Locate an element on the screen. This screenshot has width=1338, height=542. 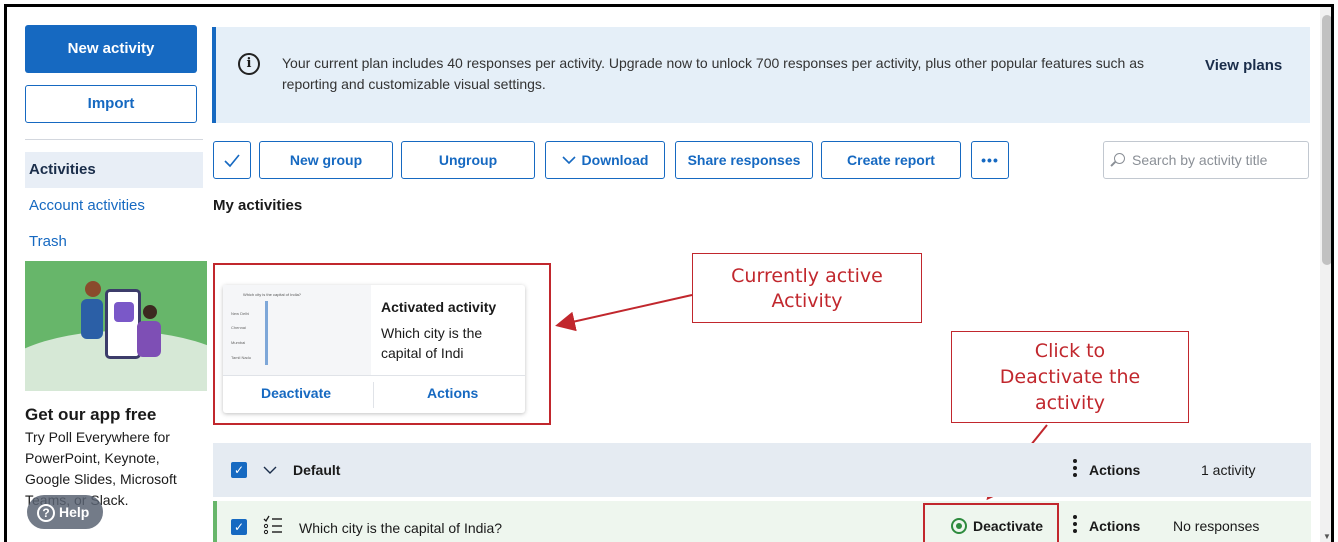
scrollbar-thumb is located at coordinates (1326, 140).